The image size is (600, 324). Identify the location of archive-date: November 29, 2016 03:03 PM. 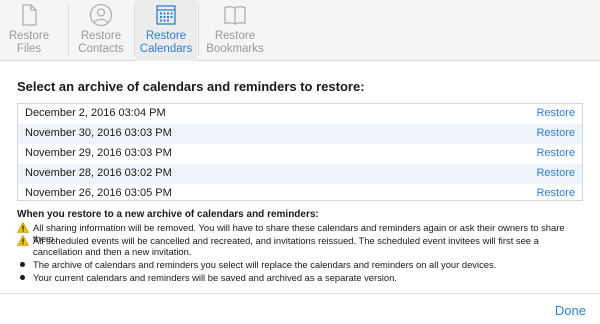
(98, 153).